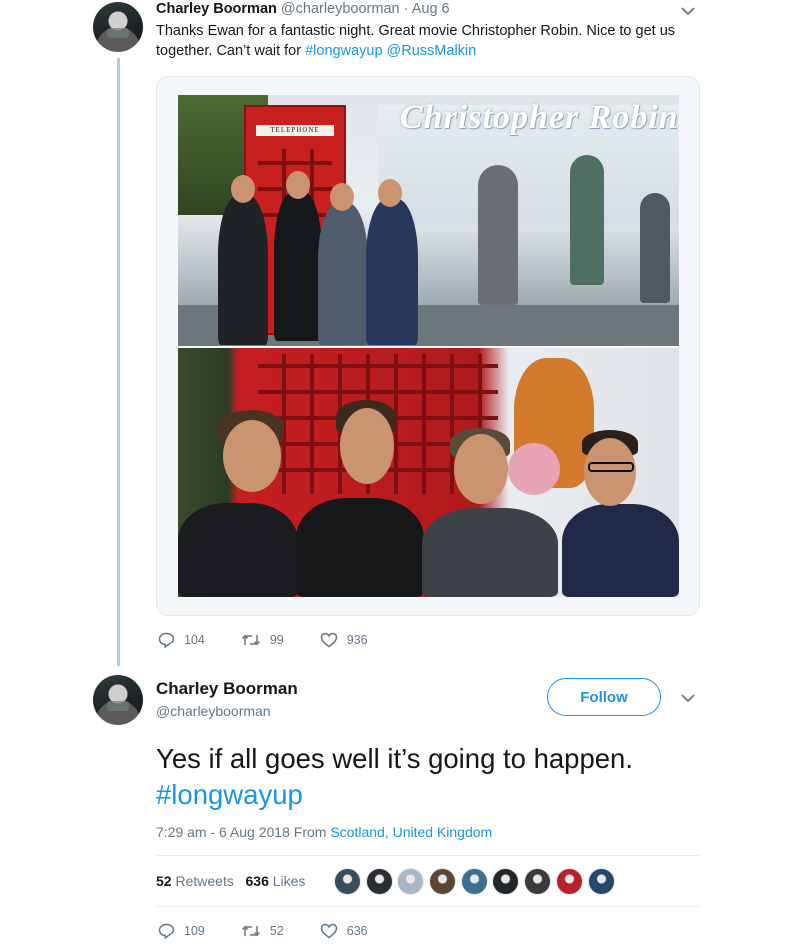 The height and width of the screenshot is (950, 800). What do you see at coordinates (357, 640) in the screenshot?
I see `like-count: 936` at bounding box center [357, 640].